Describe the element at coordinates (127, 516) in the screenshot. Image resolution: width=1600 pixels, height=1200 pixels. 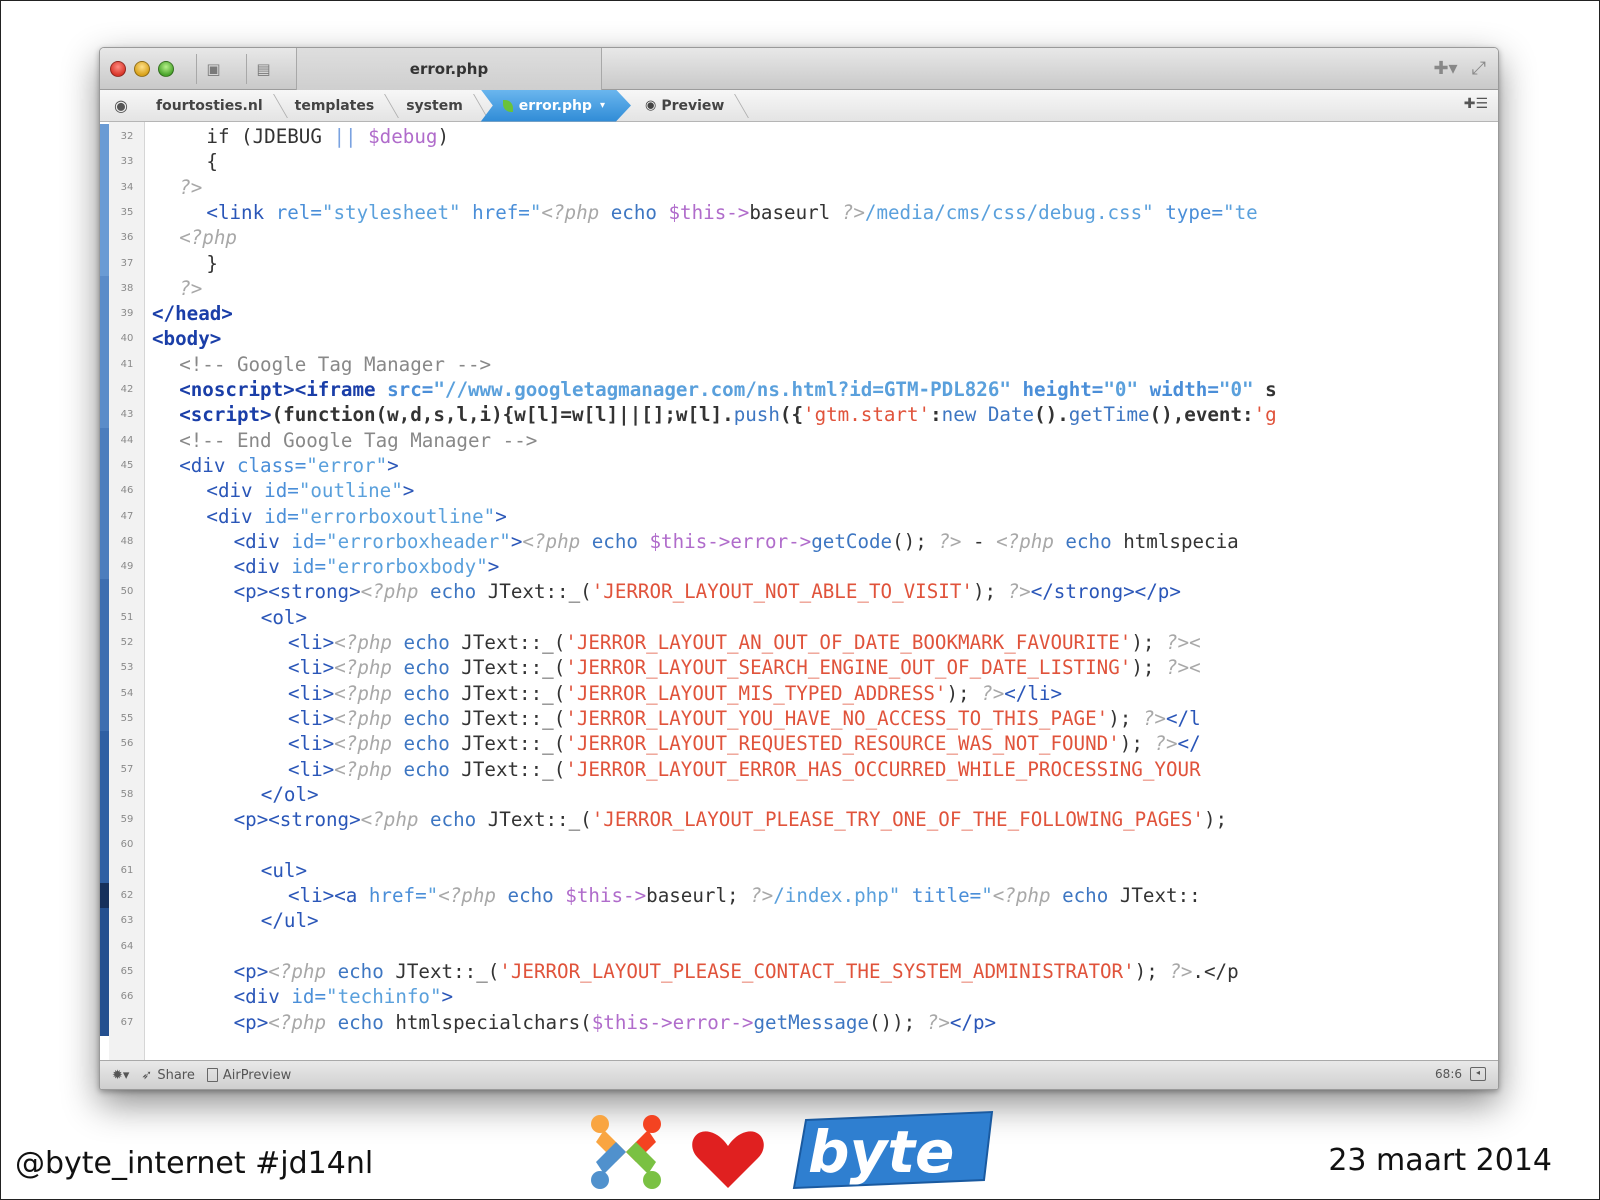
I see `line-number: 47` at that location.